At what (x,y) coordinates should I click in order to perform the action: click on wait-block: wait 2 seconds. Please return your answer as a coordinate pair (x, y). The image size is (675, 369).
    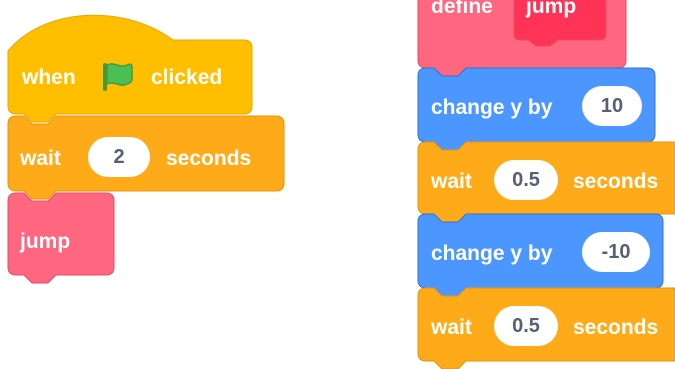
    Looking at the image, I should click on (146, 157).